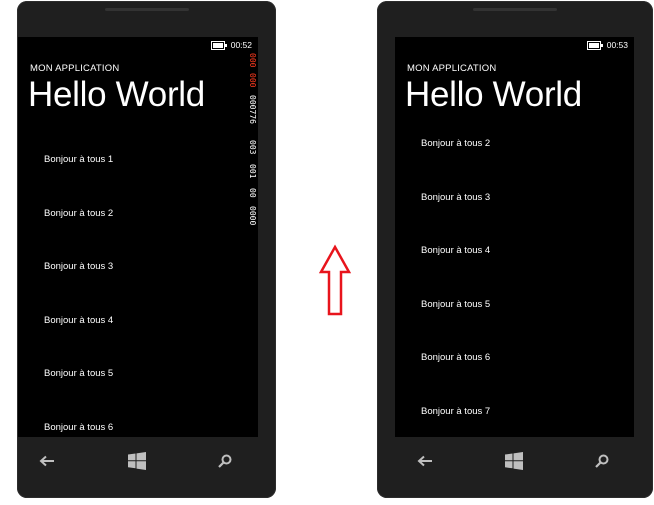 This screenshot has width=654, height=505. Describe the element at coordinates (252, 193) in the screenshot. I see `perf-counter: 00` at that location.